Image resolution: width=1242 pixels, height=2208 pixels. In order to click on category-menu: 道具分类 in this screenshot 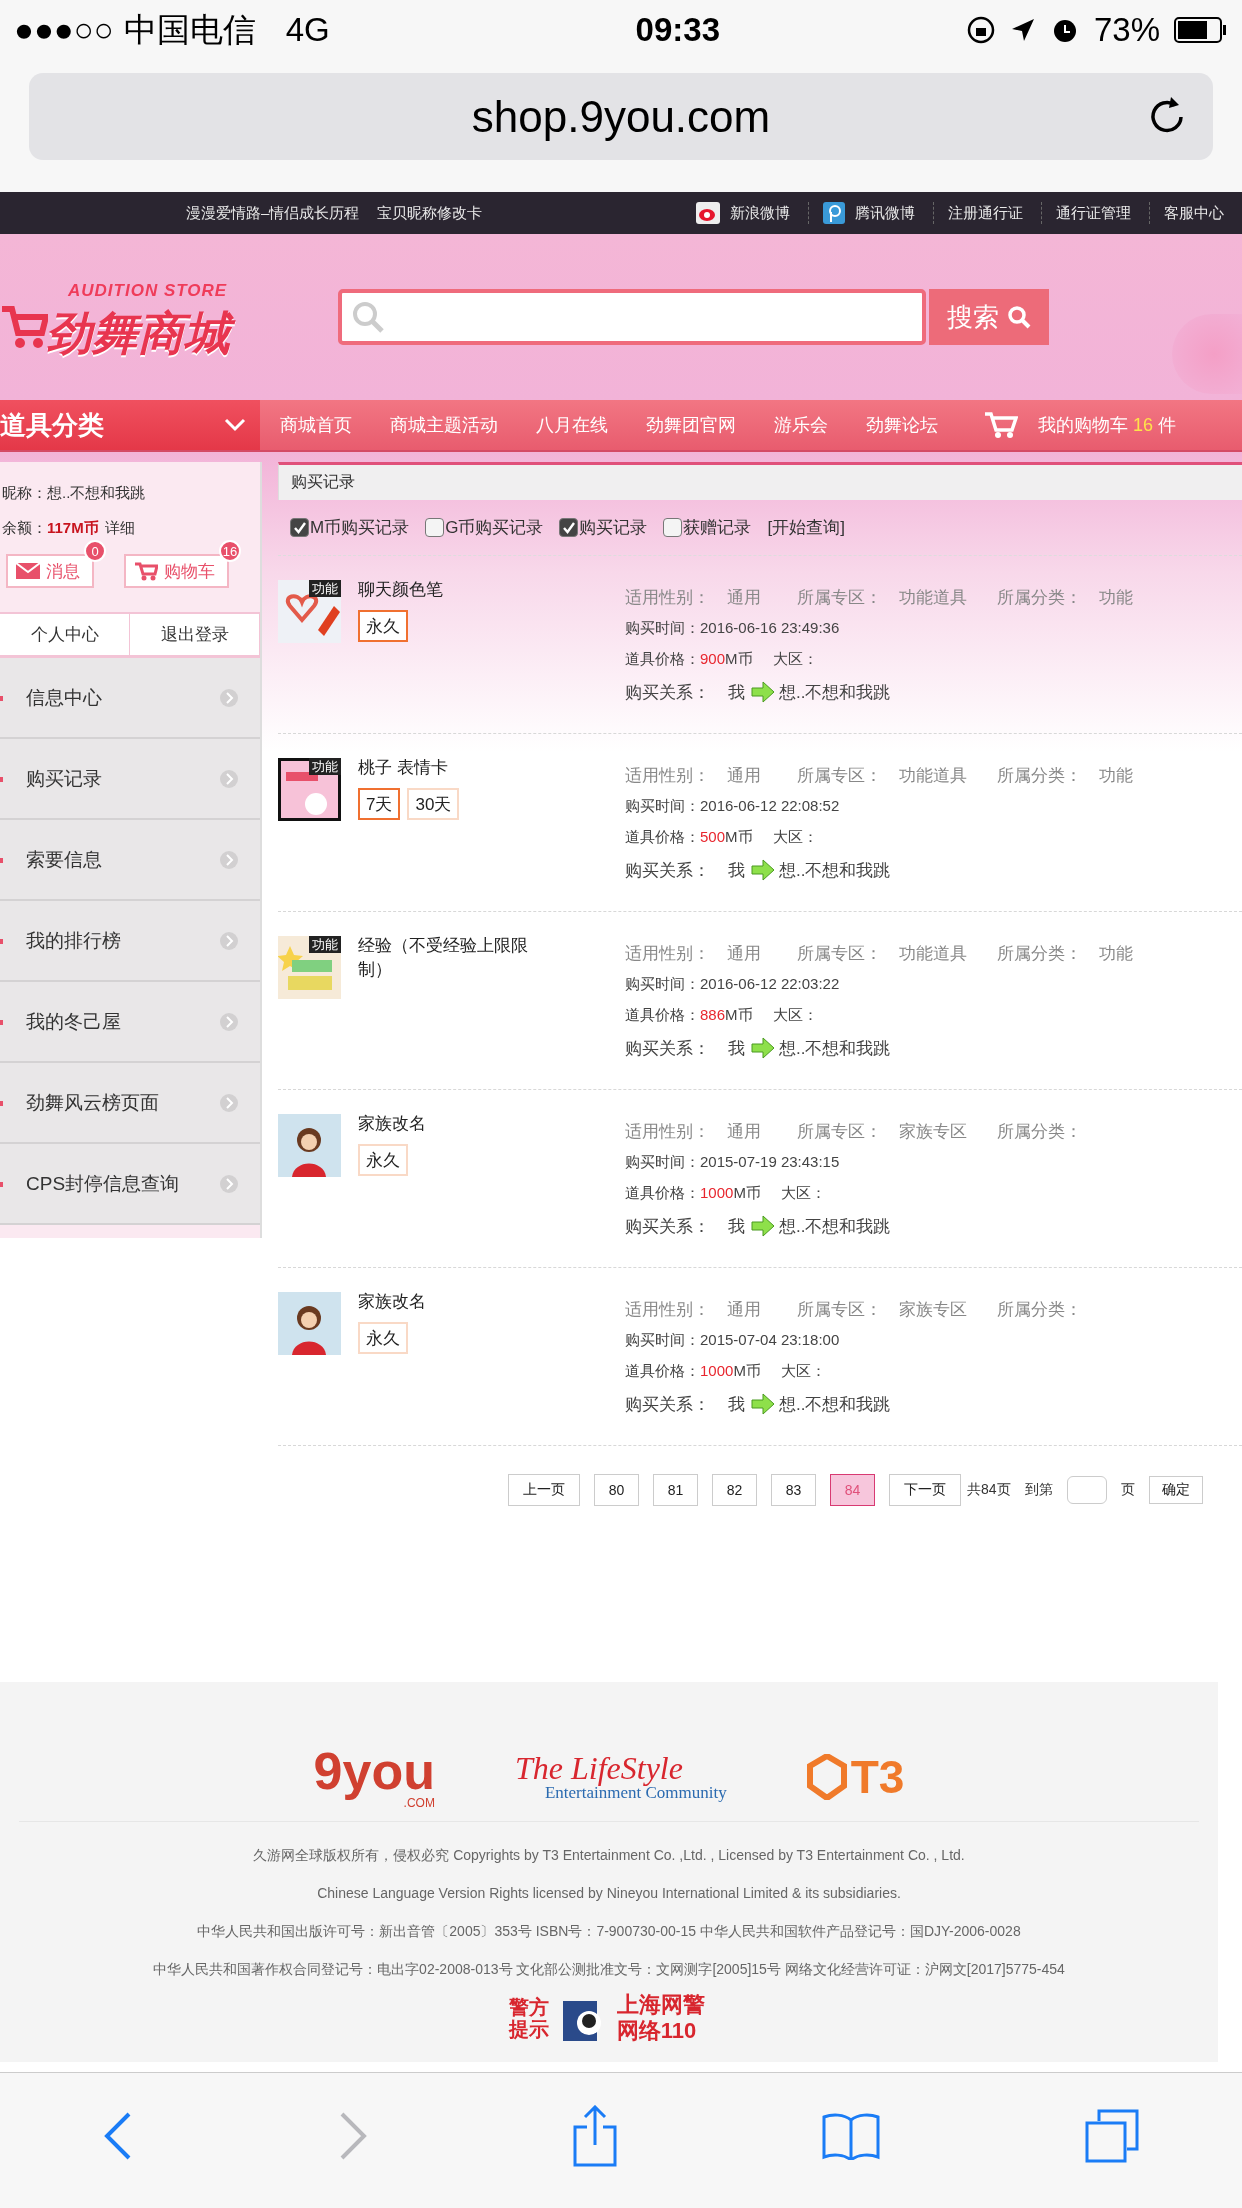, I will do `click(130, 425)`.